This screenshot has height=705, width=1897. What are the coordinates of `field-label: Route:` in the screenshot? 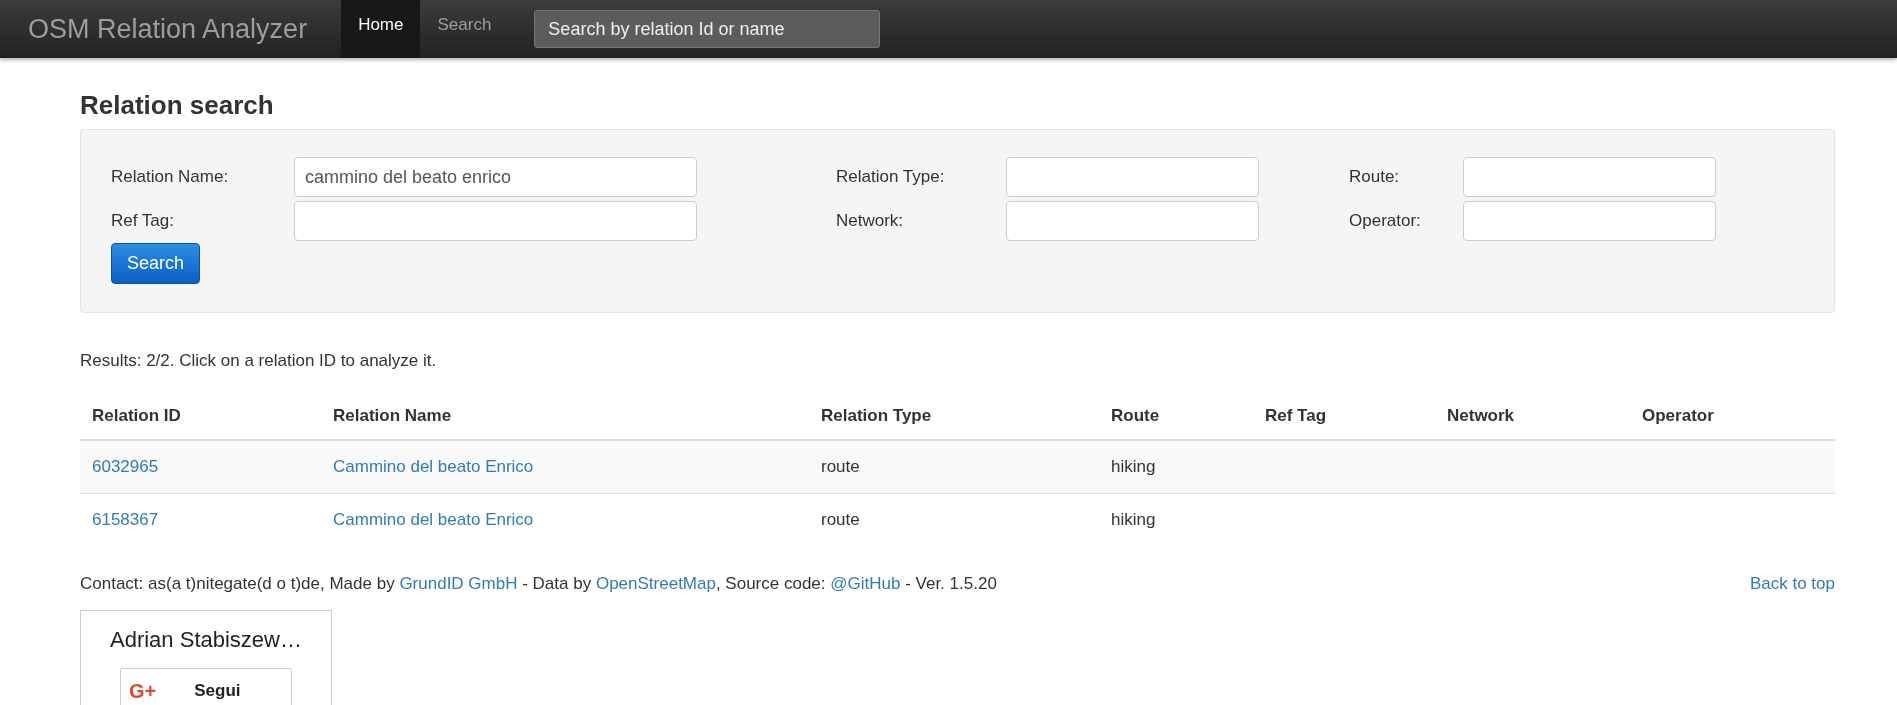 It's located at (1375, 177).